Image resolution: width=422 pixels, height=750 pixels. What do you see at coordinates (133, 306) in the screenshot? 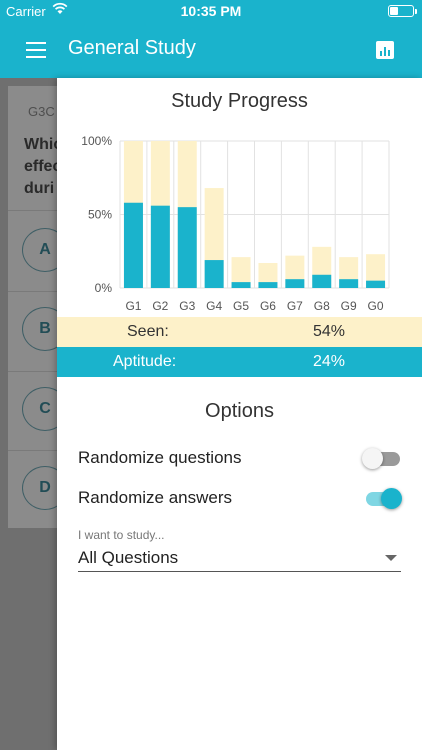
I see `x-tick-label: G1` at bounding box center [133, 306].